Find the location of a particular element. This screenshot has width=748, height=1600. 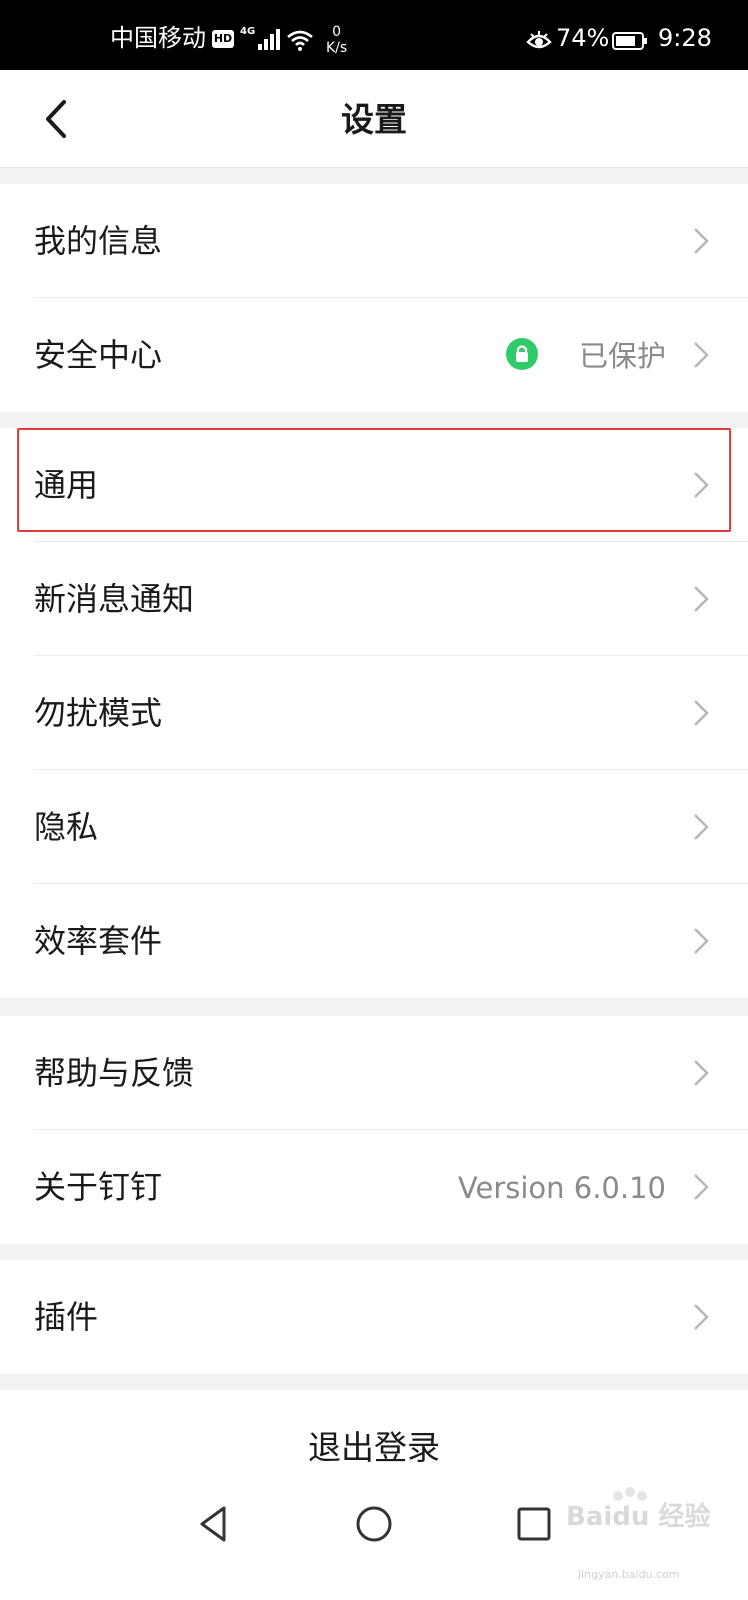

app-version: Version 6.0.10 is located at coordinates (561, 1188).